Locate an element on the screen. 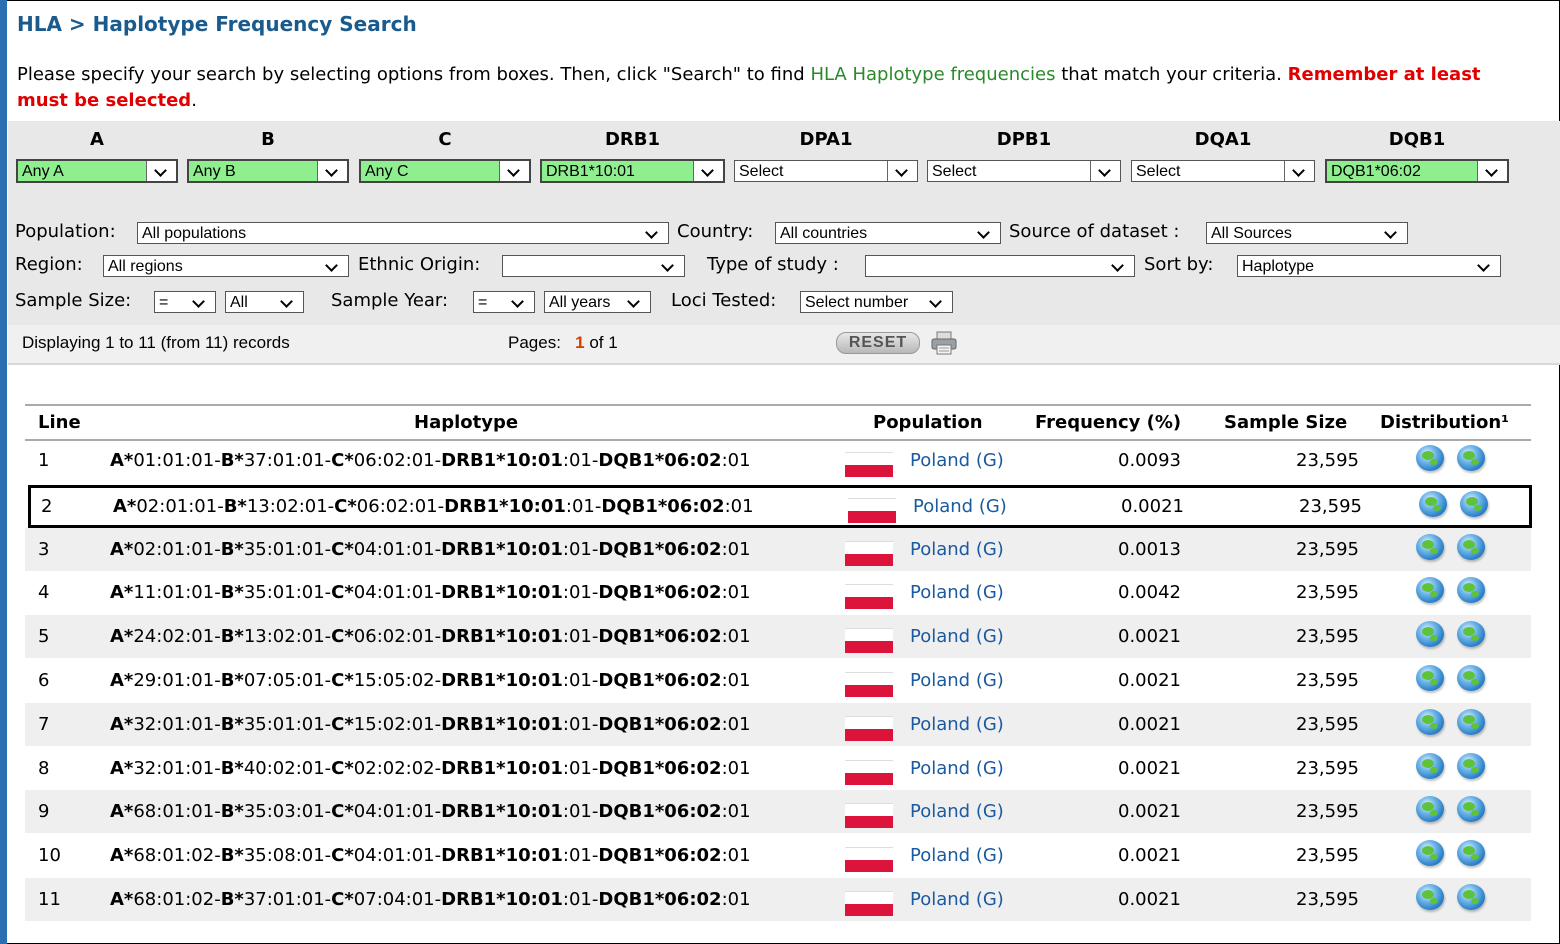 Image resolution: width=1560 pixels, height=944 pixels. reset-button: RESET is located at coordinates (878, 343).